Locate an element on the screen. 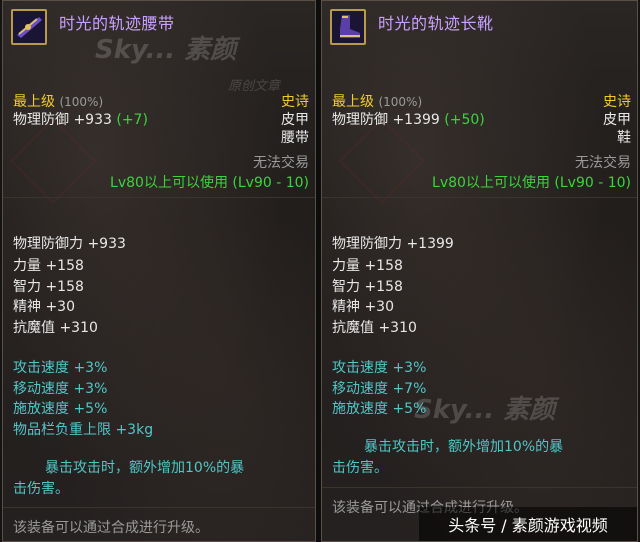 The width and height of the screenshot is (640, 542). defense-row: 物理防御 +933 (+7) is located at coordinates (80, 120).